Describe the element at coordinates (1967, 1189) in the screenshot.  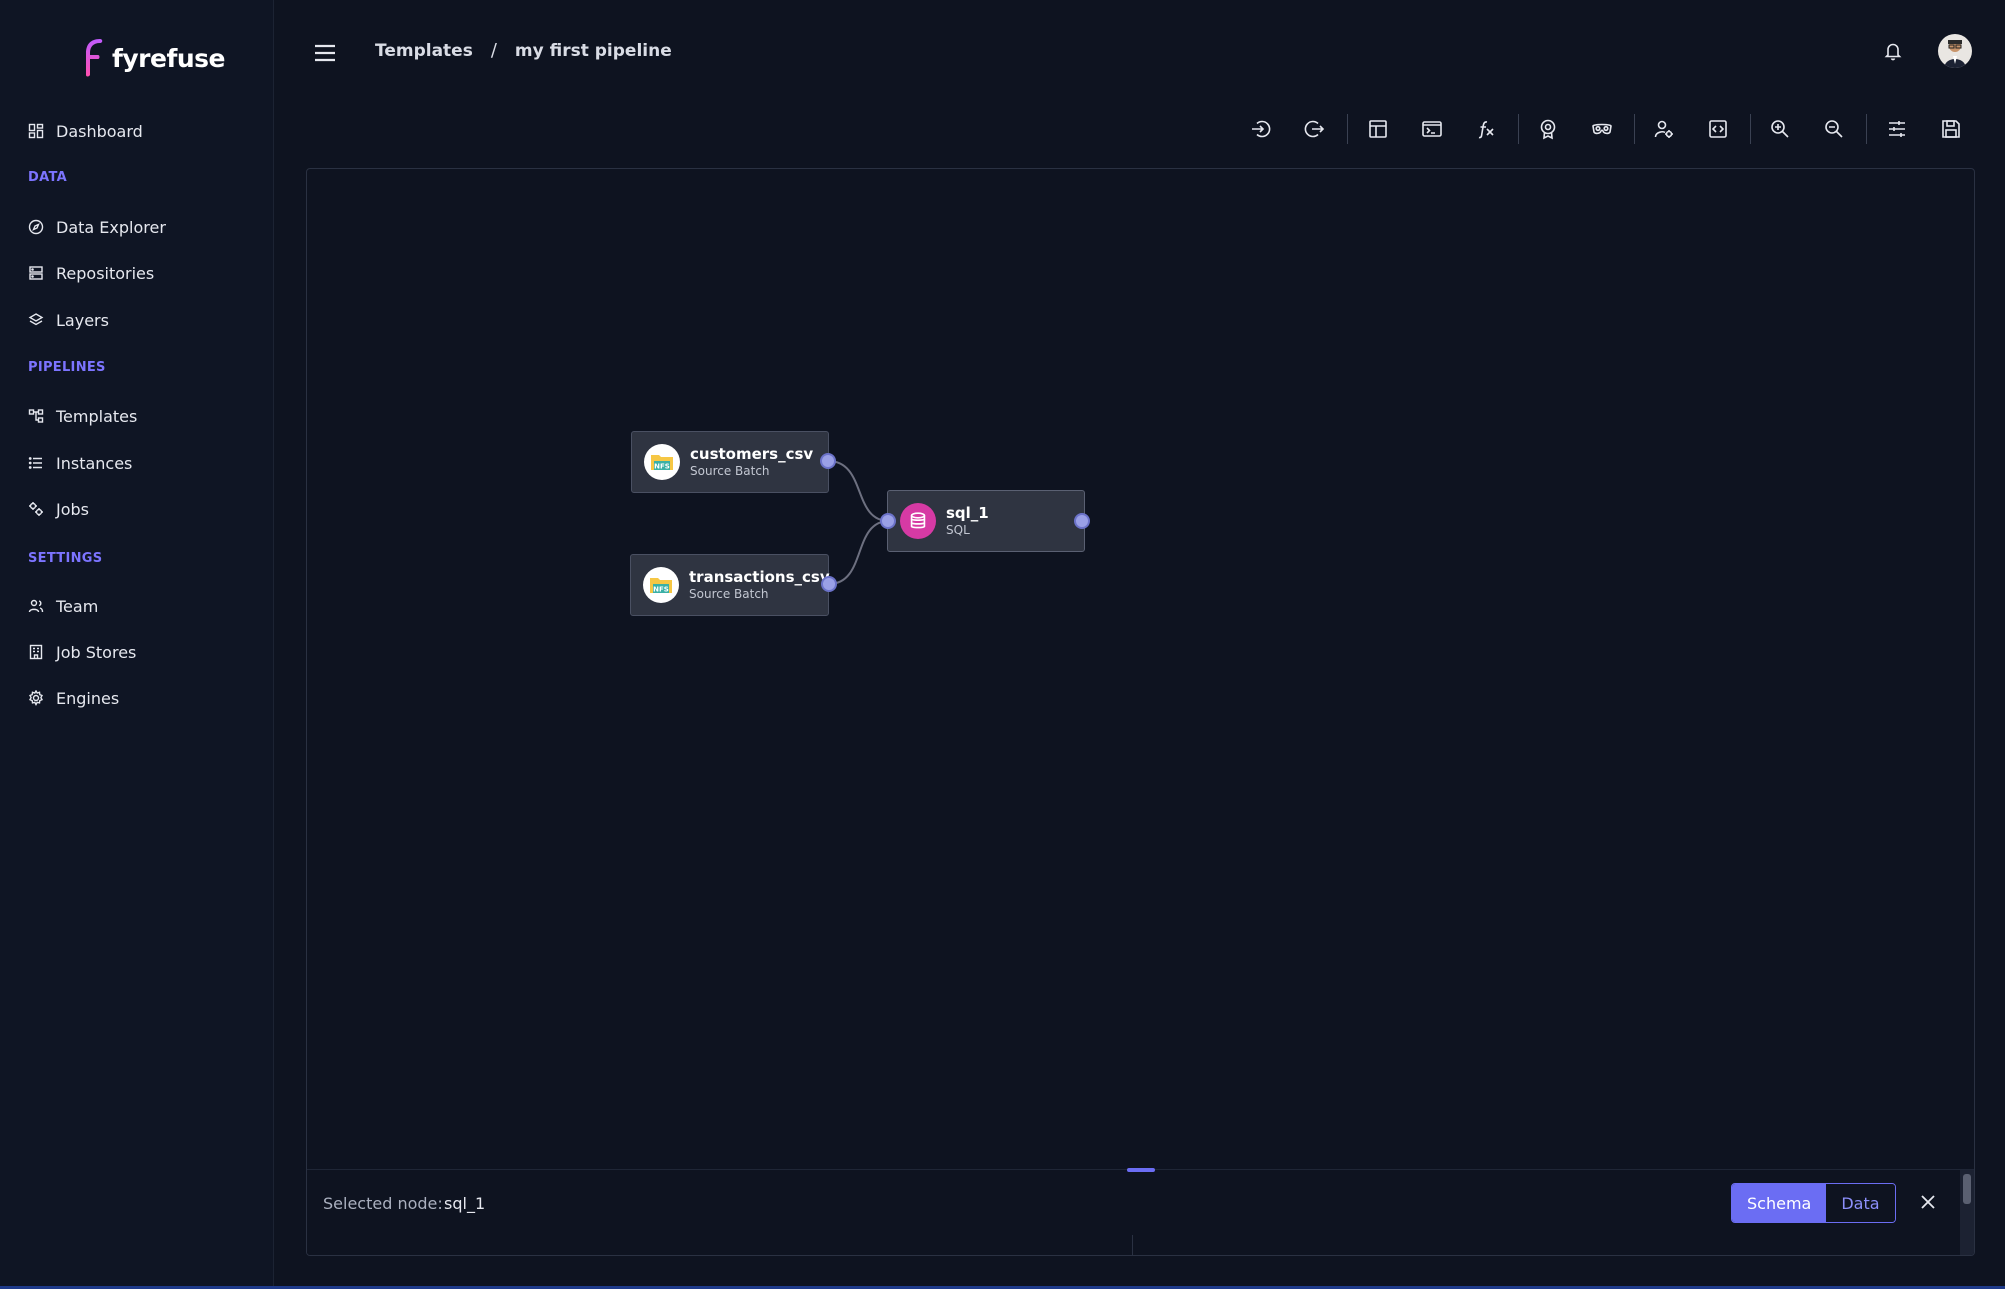
I see `scrollbar-thumb` at that location.